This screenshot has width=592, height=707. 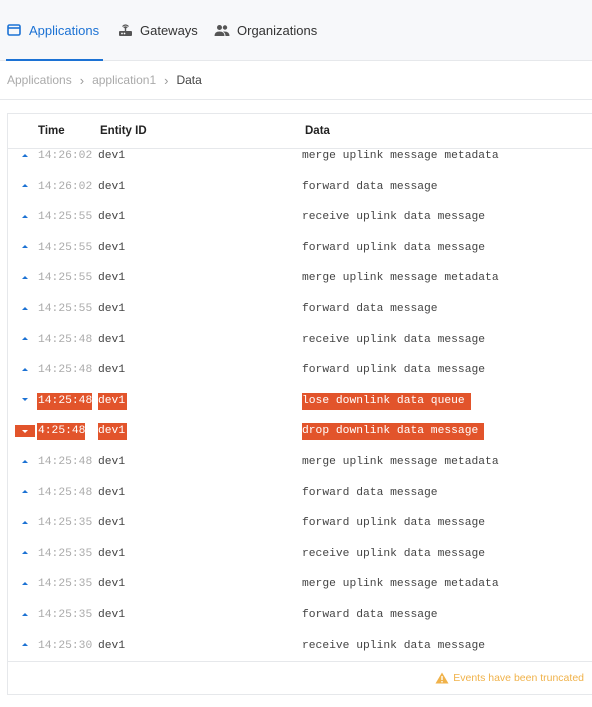 I want to click on breadcrumb-application1: application1, so click(x=124, y=80).